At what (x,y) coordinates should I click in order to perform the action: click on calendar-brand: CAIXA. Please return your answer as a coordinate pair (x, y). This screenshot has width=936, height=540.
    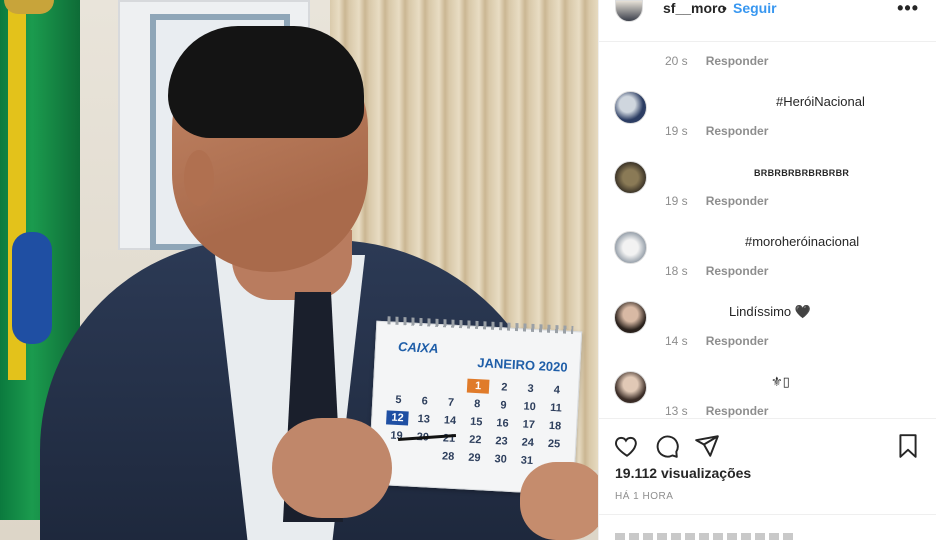
    Looking at the image, I should click on (418, 347).